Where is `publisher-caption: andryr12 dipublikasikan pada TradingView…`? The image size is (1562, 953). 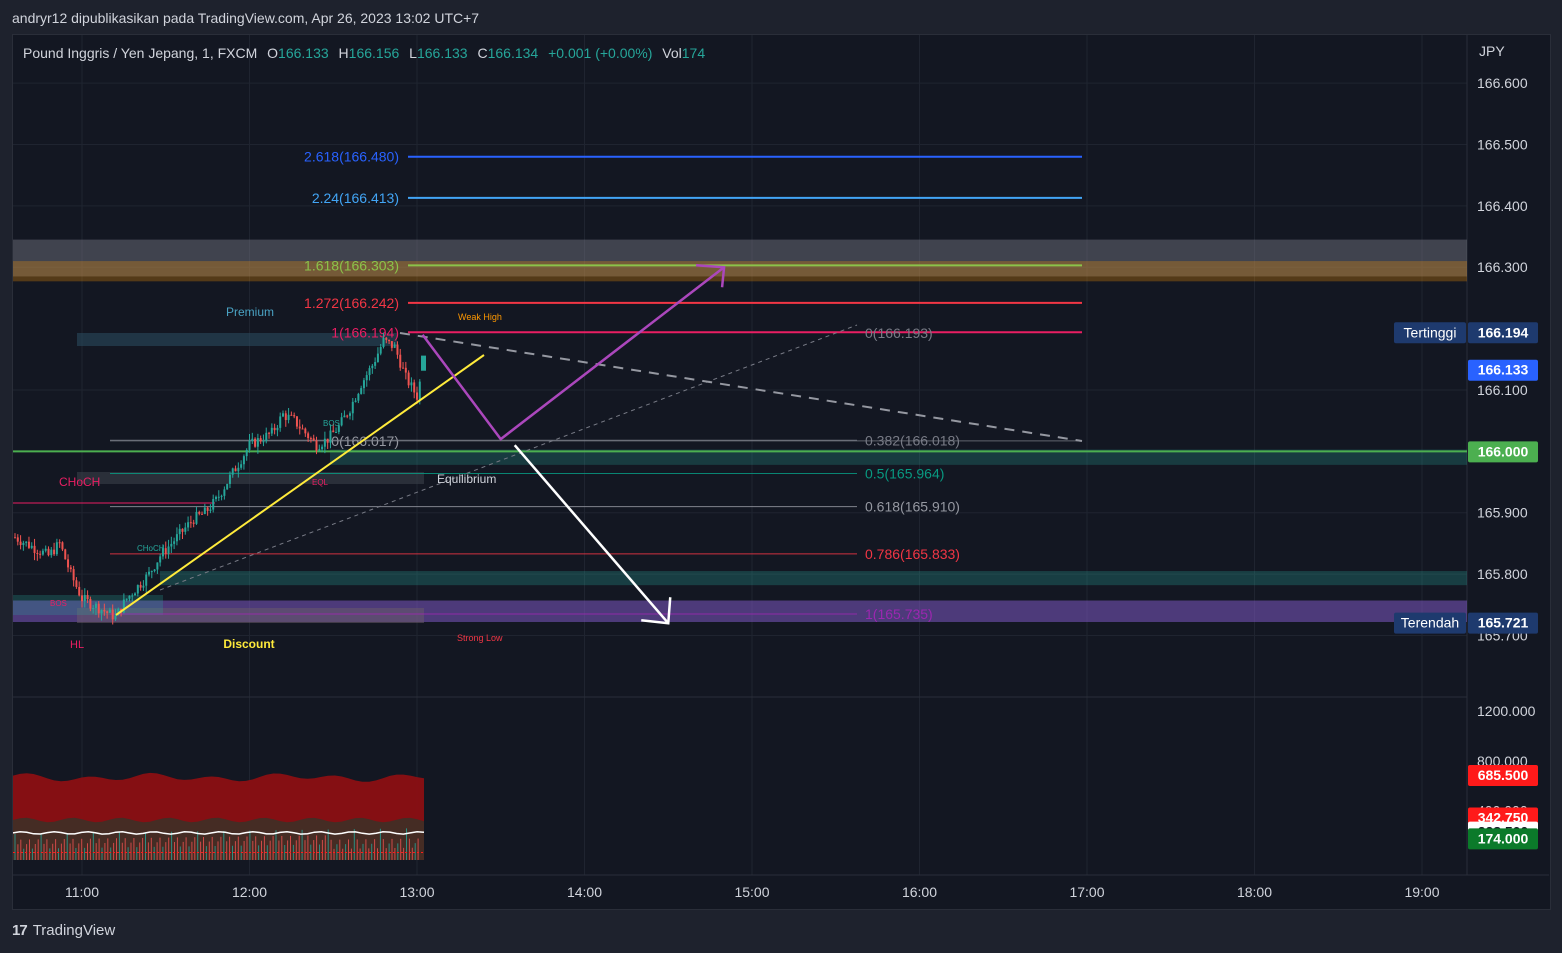
publisher-caption: andryr12 dipublikasikan pada TradingView… is located at coordinates (246, 18).